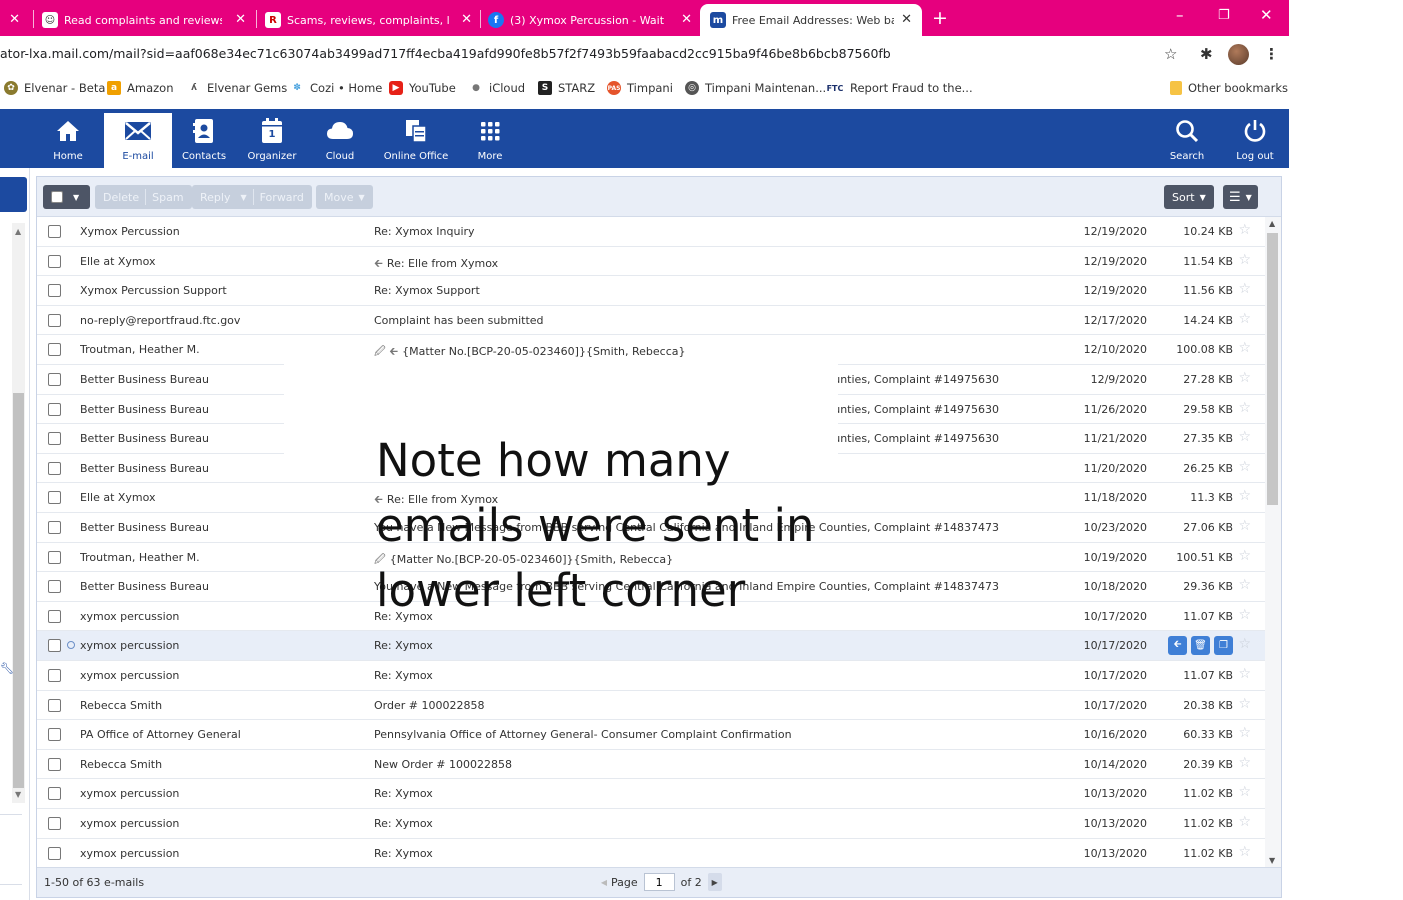 The width and height of the screenshot is (1403, 900). I want to click on tab-truncated: ✕, so click(14, 20).